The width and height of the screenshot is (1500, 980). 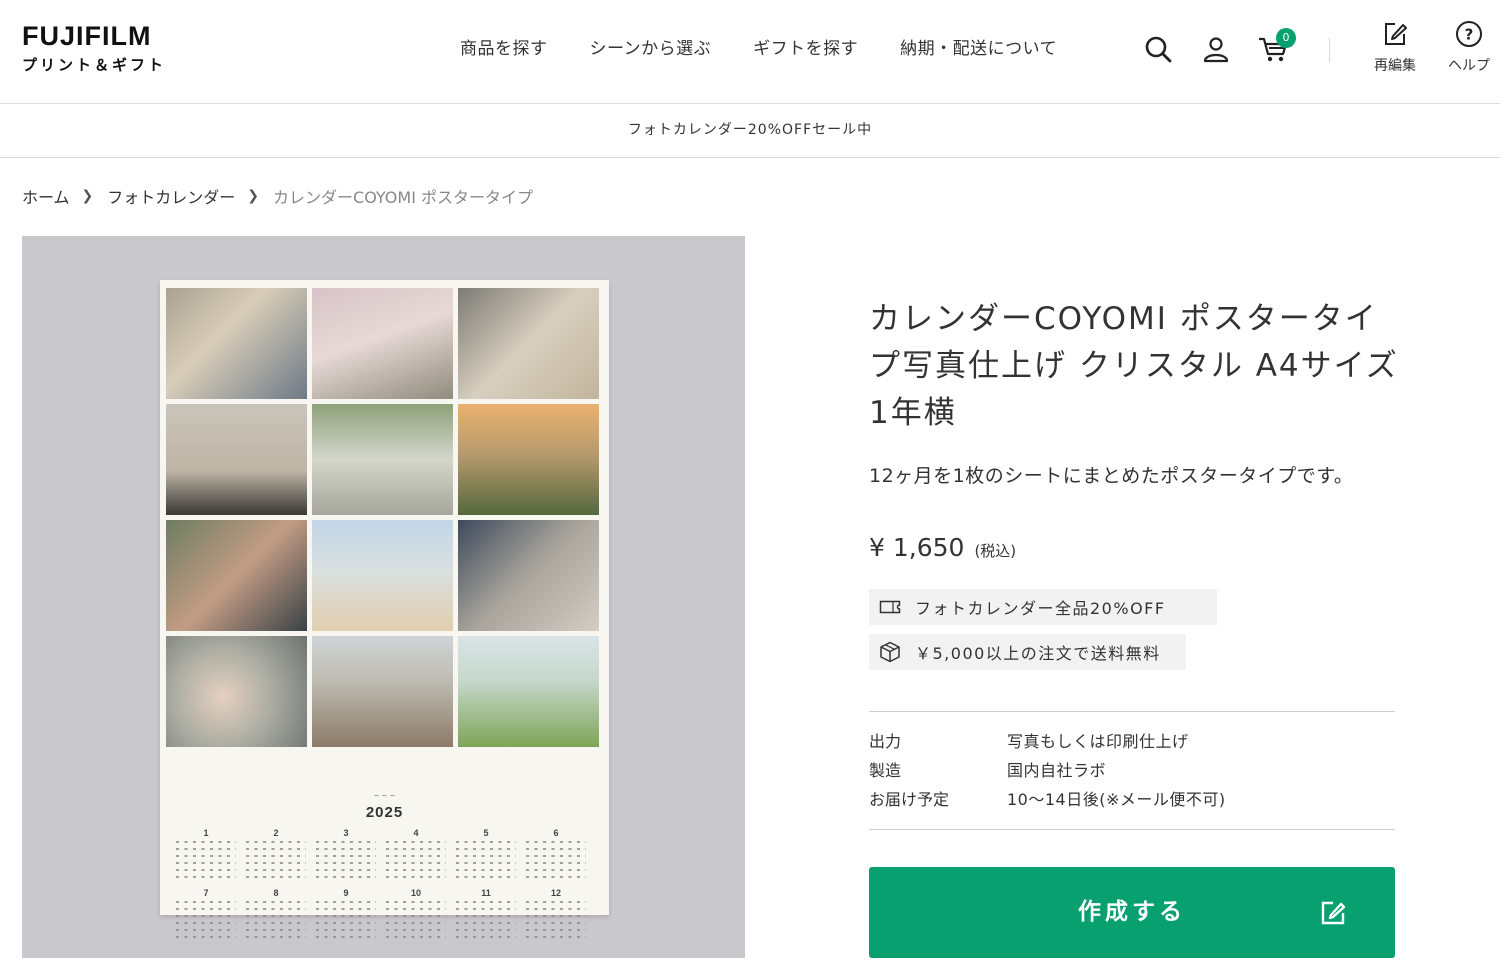 What do you see at coordinates (416, 833) in the screenshot?
I see `month-number: 4` at bounding box center [416, 833].